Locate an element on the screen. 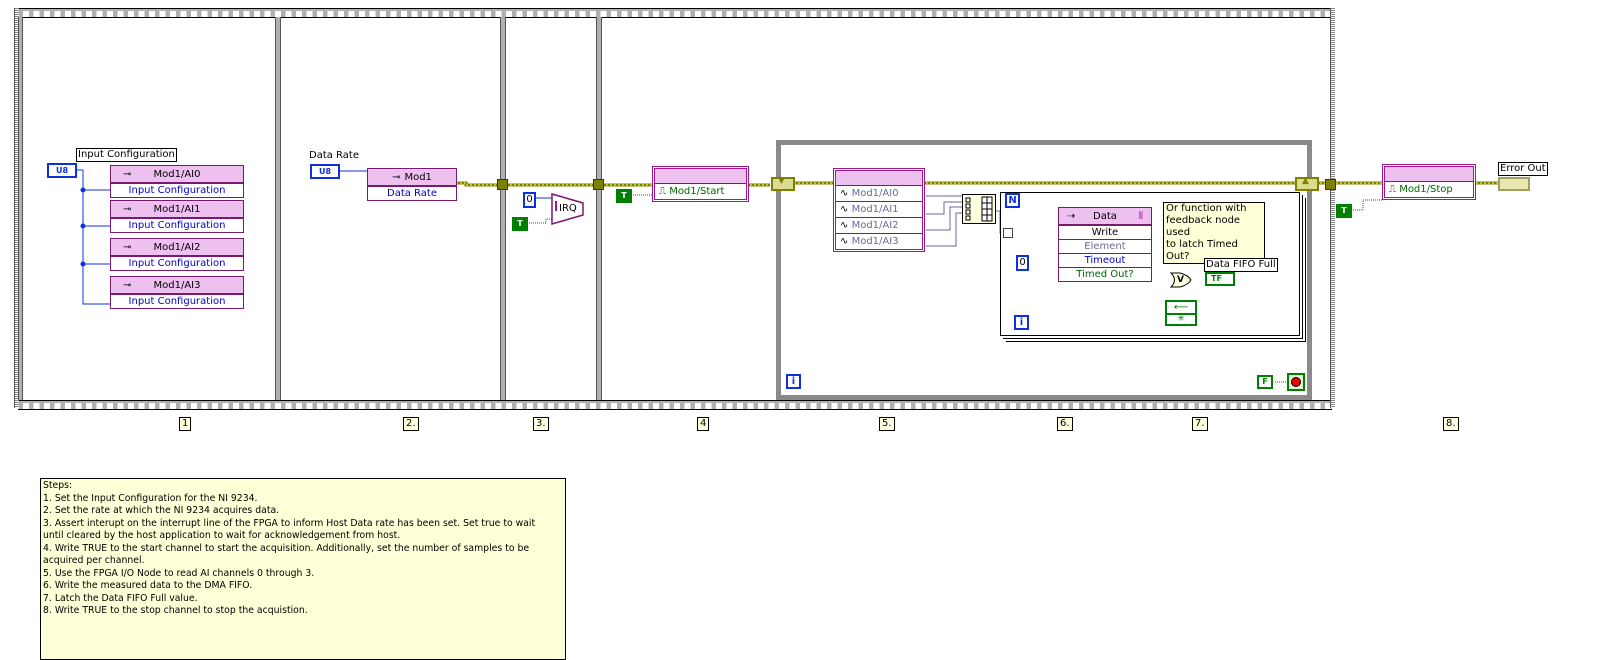  input-configuration-label: Input Configuration is located at coordinates (126, 155).